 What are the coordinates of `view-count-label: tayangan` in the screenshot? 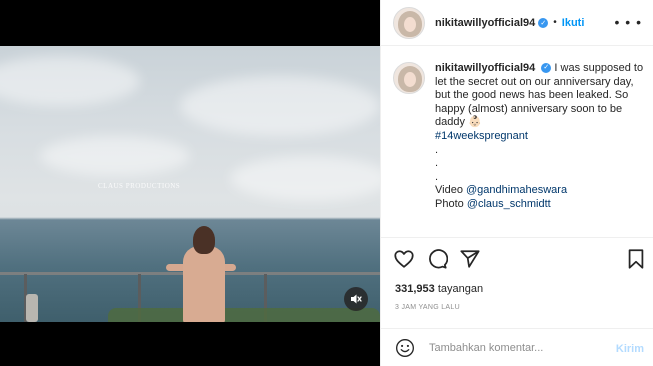 It's located at (460, 289).